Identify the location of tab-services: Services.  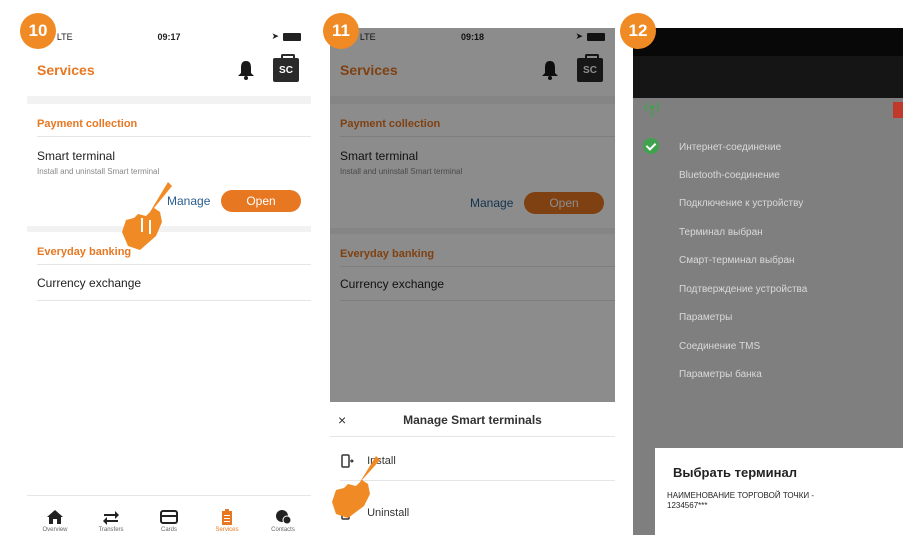
(227, 521).